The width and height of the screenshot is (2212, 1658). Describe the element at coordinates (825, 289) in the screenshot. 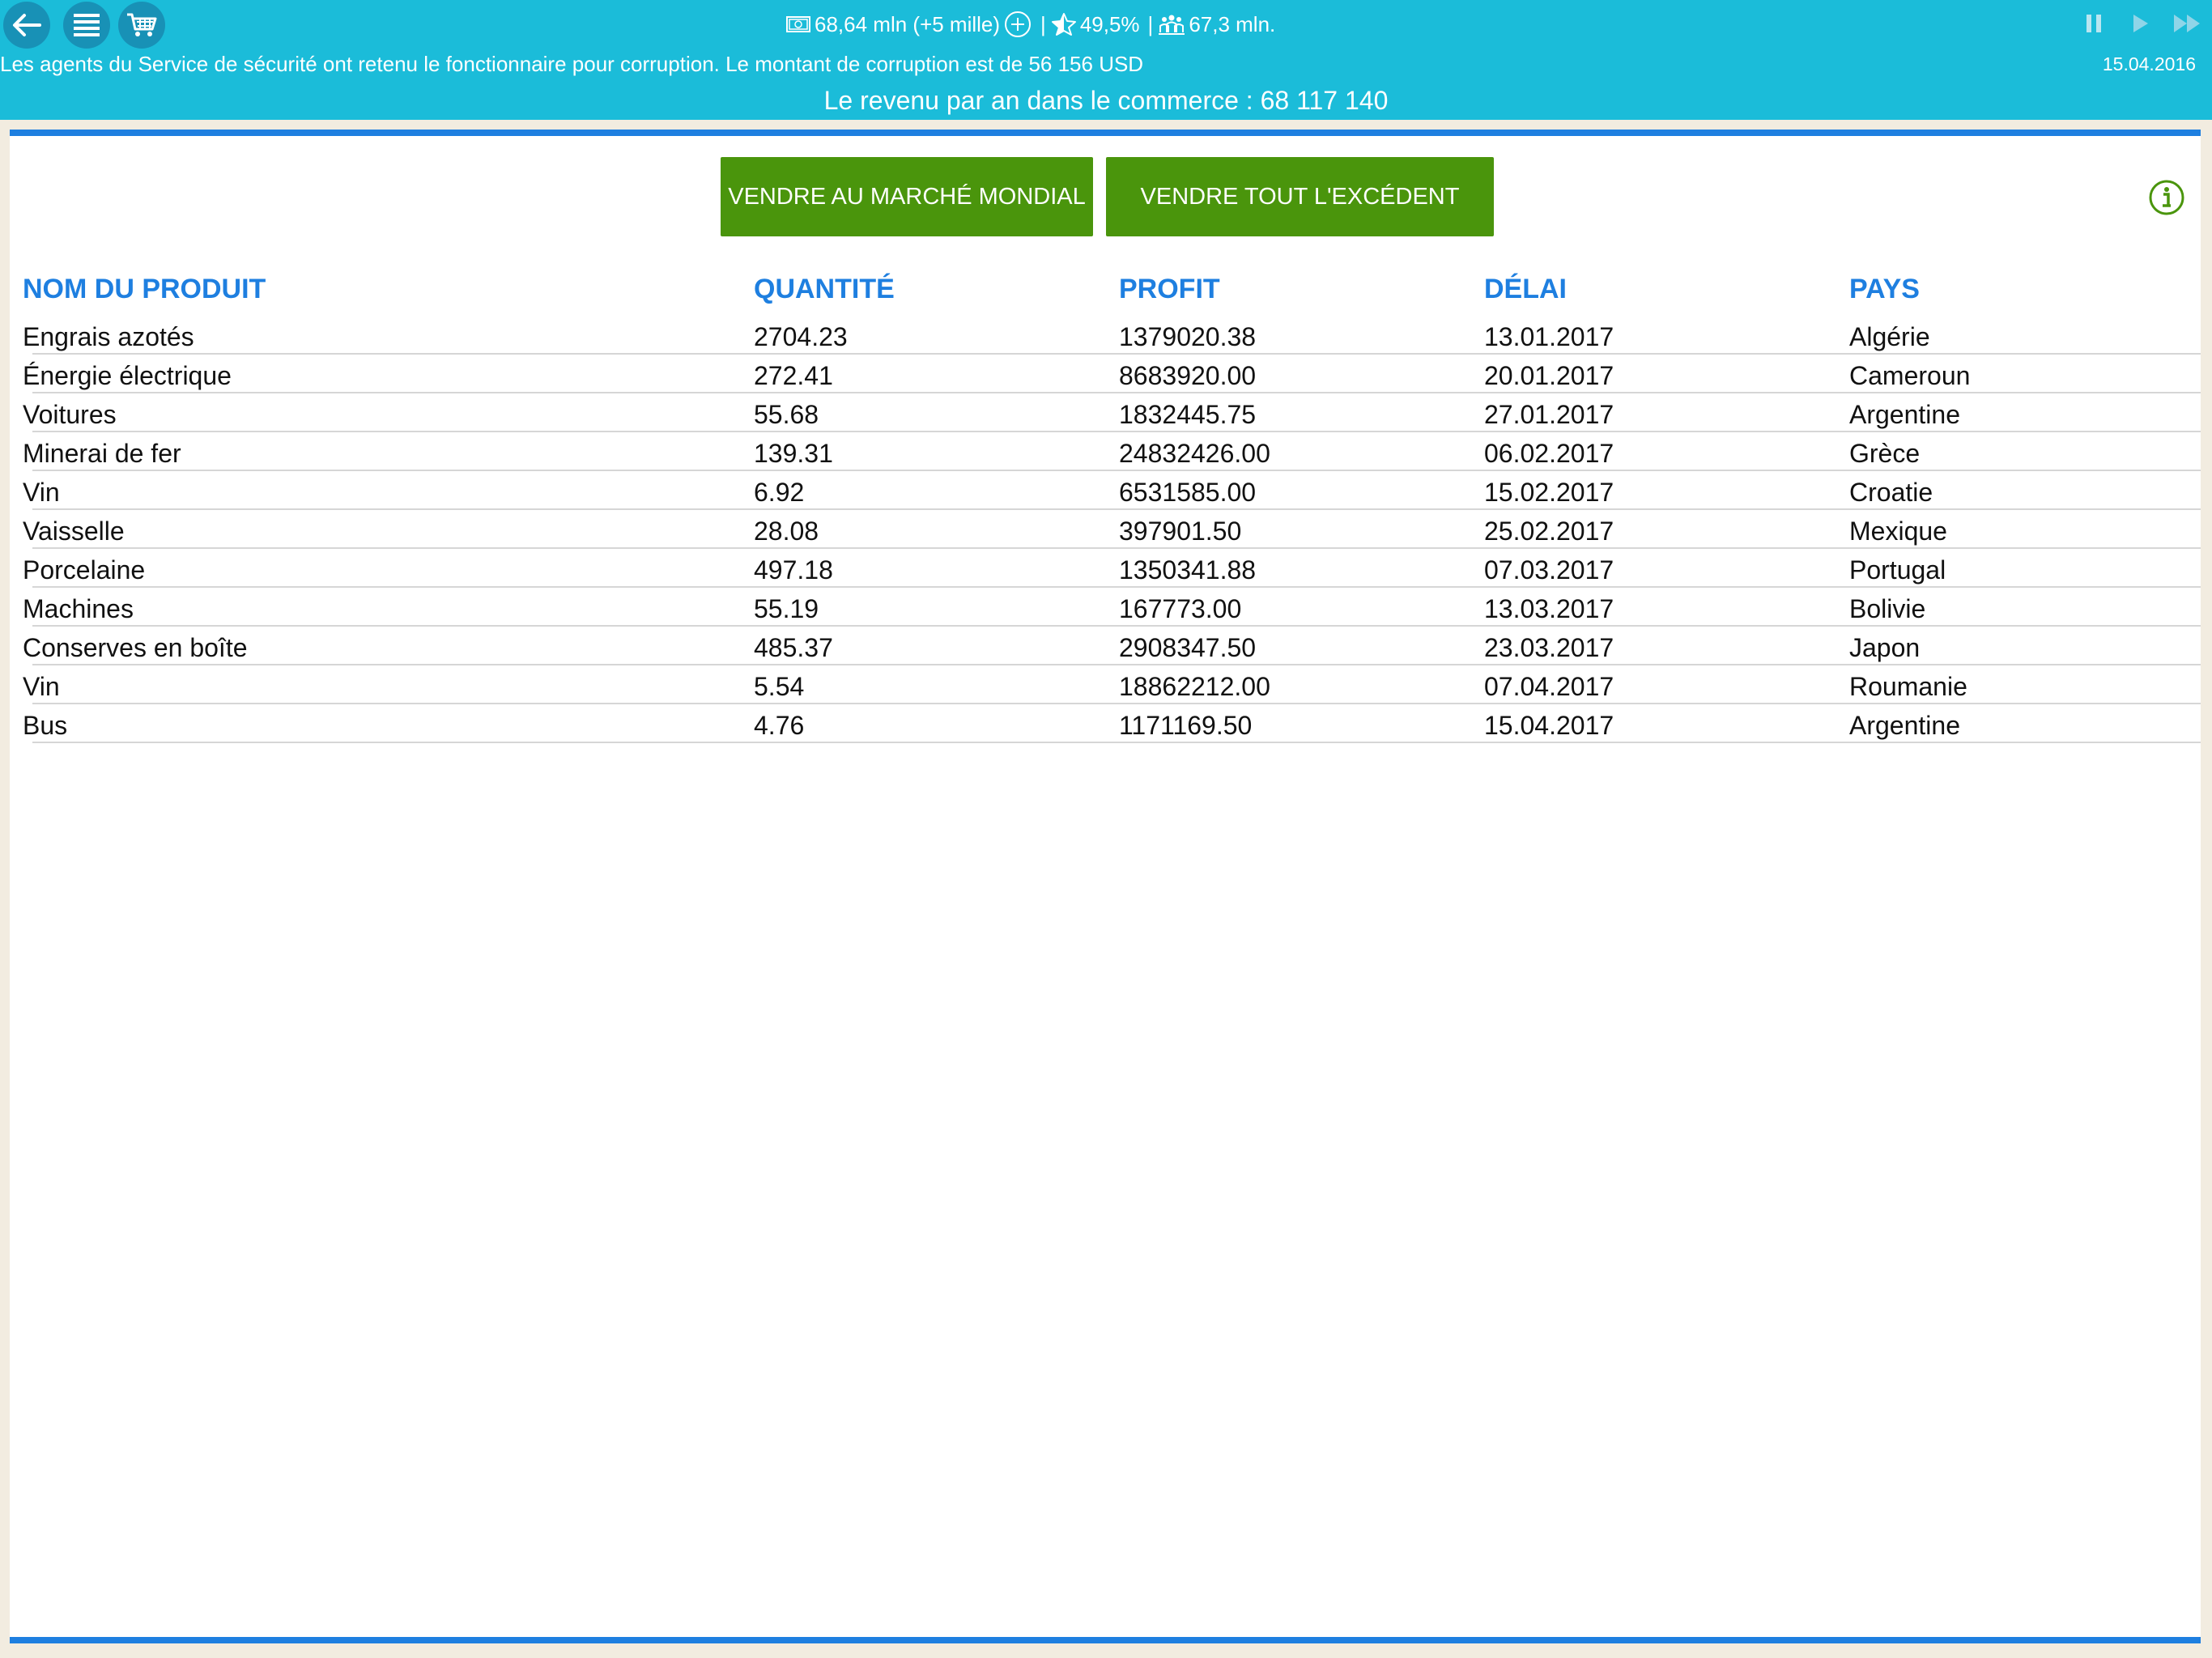

I see `header-quantity: QUANTITÉ` at that location.